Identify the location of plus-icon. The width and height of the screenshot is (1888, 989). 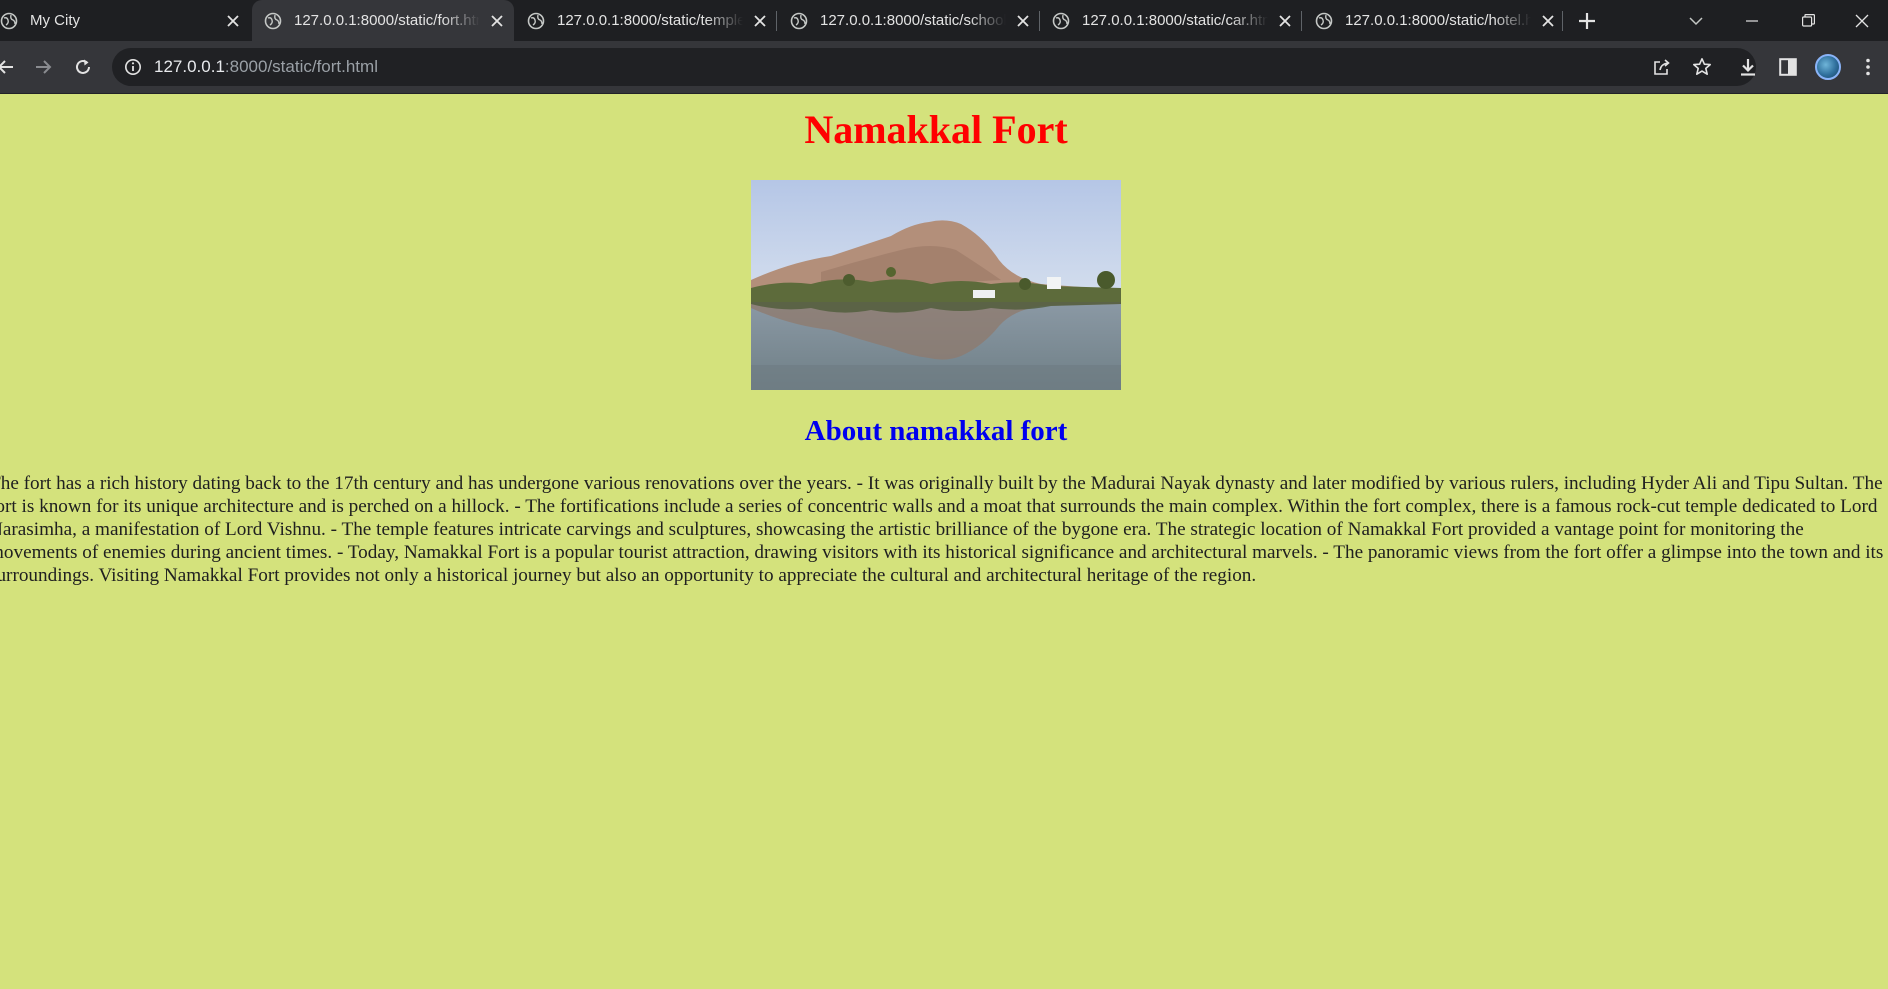
(1587, 21).